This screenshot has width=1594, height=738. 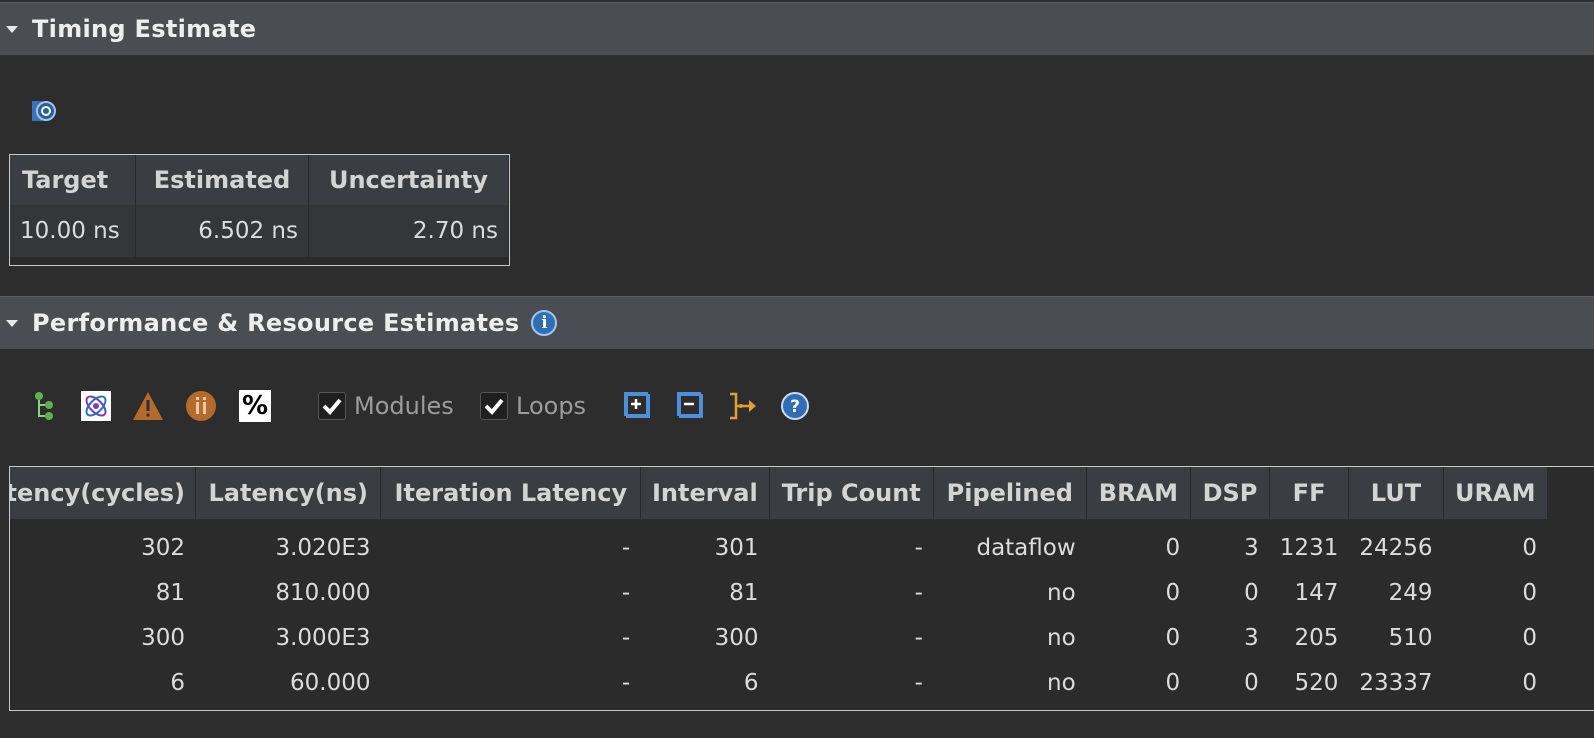 I want to click on cell-ff: 205, so click(x=1309, y=637).